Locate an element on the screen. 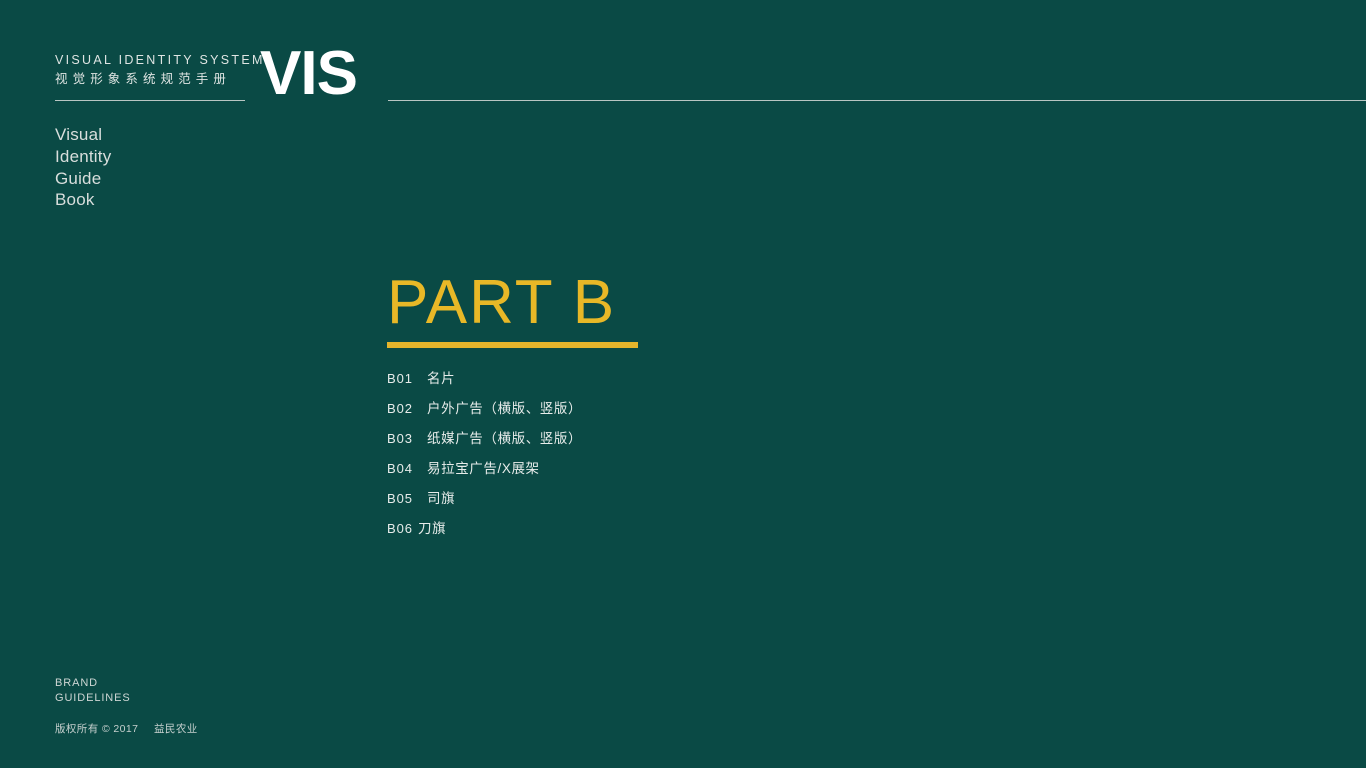 The image size is (1366, 768). copyright-notice: 版权所有 © 2017 益民农业 is located at coordinates (126, 728).